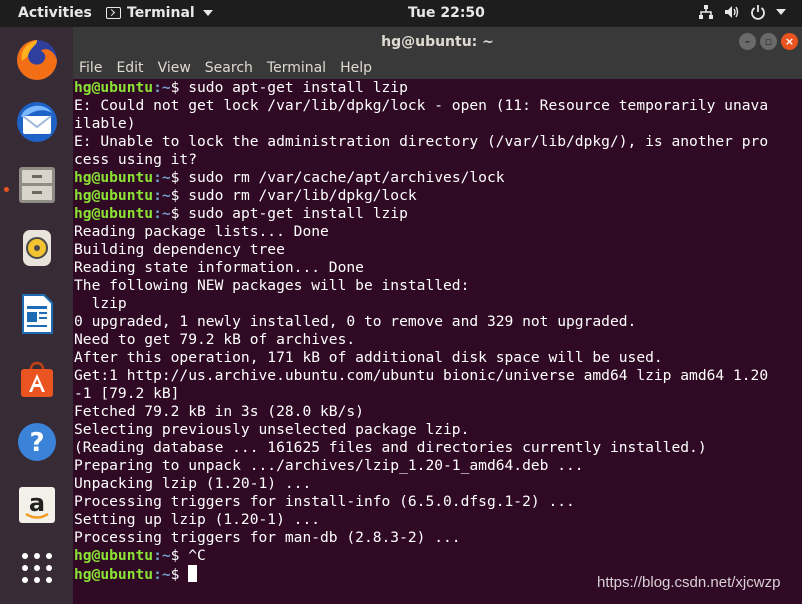  What do you see at coordinates (401, 13) in the screenshot?
I see `top-bar: Activities Terminal Tue 22:50` at bounding box center [401, 13].